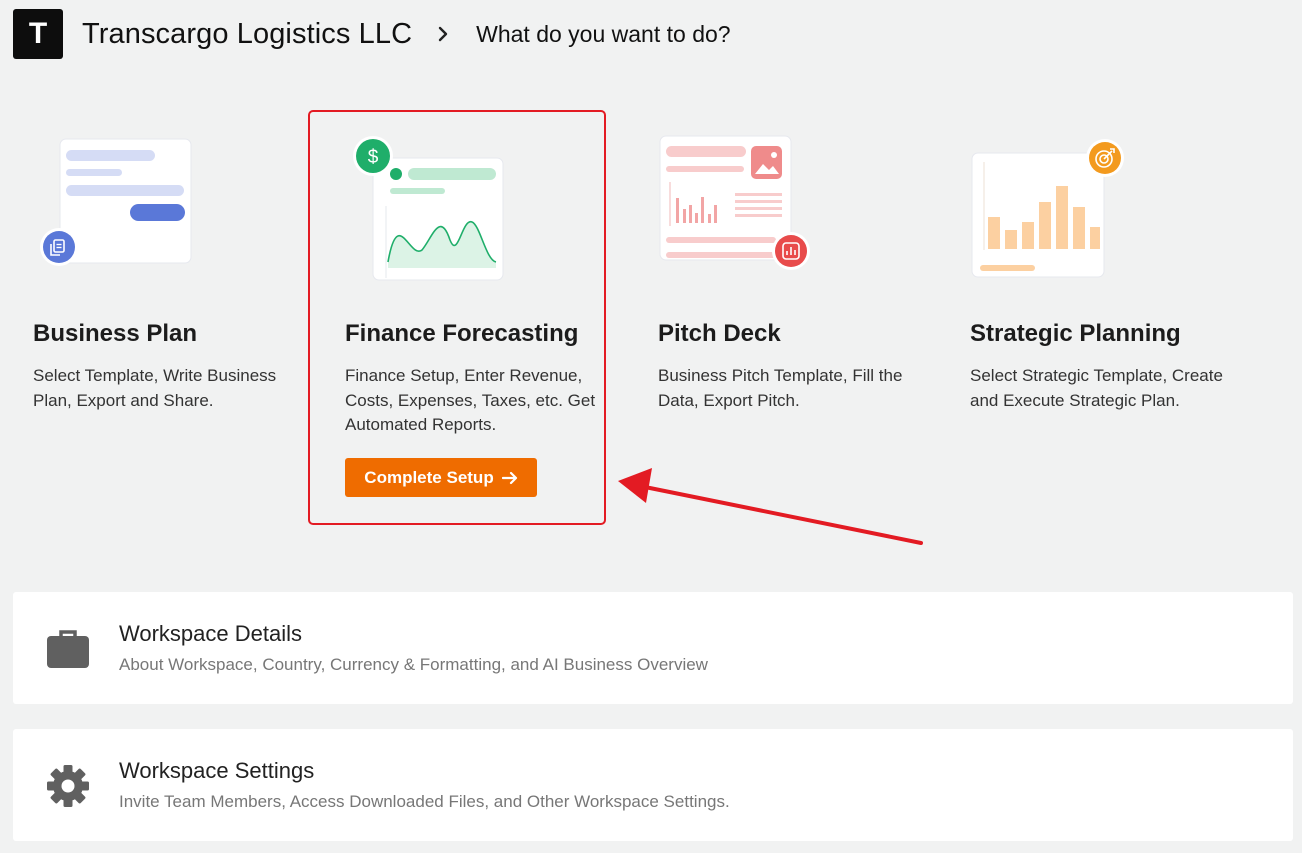 This screenshot has width=1302, height=853. Describe the element at coordinates (719, 333) in the screenshot. I see `card-title: Pitch Deck` at that location.